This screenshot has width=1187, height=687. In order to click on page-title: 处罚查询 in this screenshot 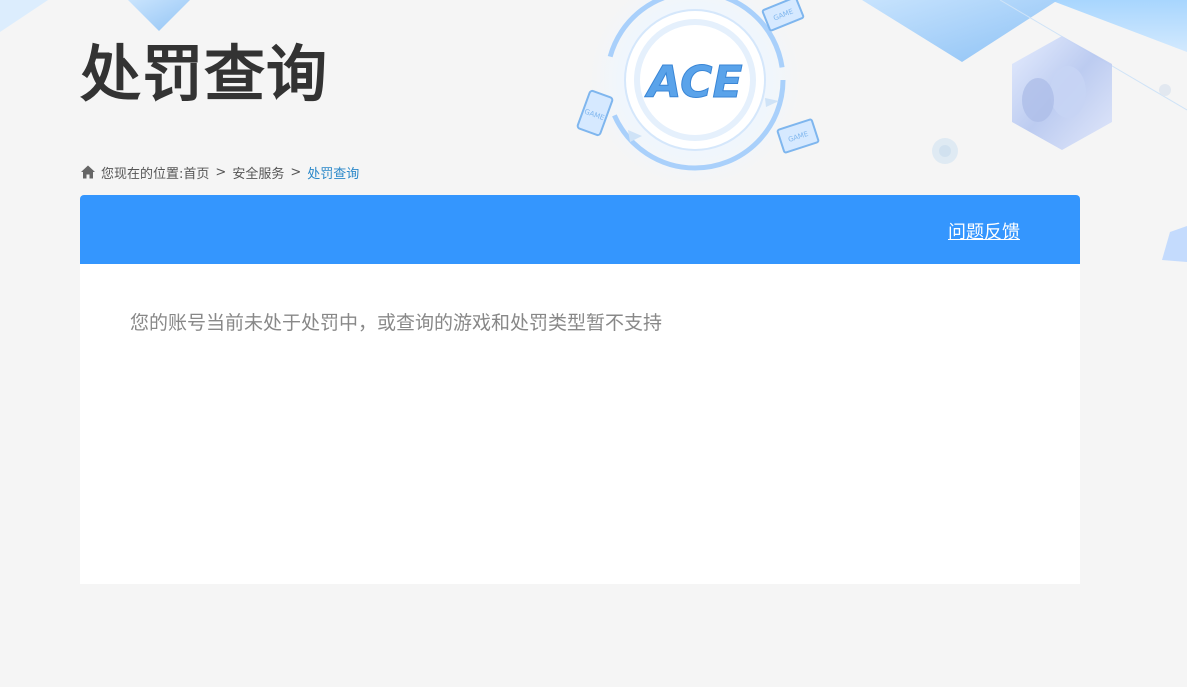, I will do `click(204, 74)`.